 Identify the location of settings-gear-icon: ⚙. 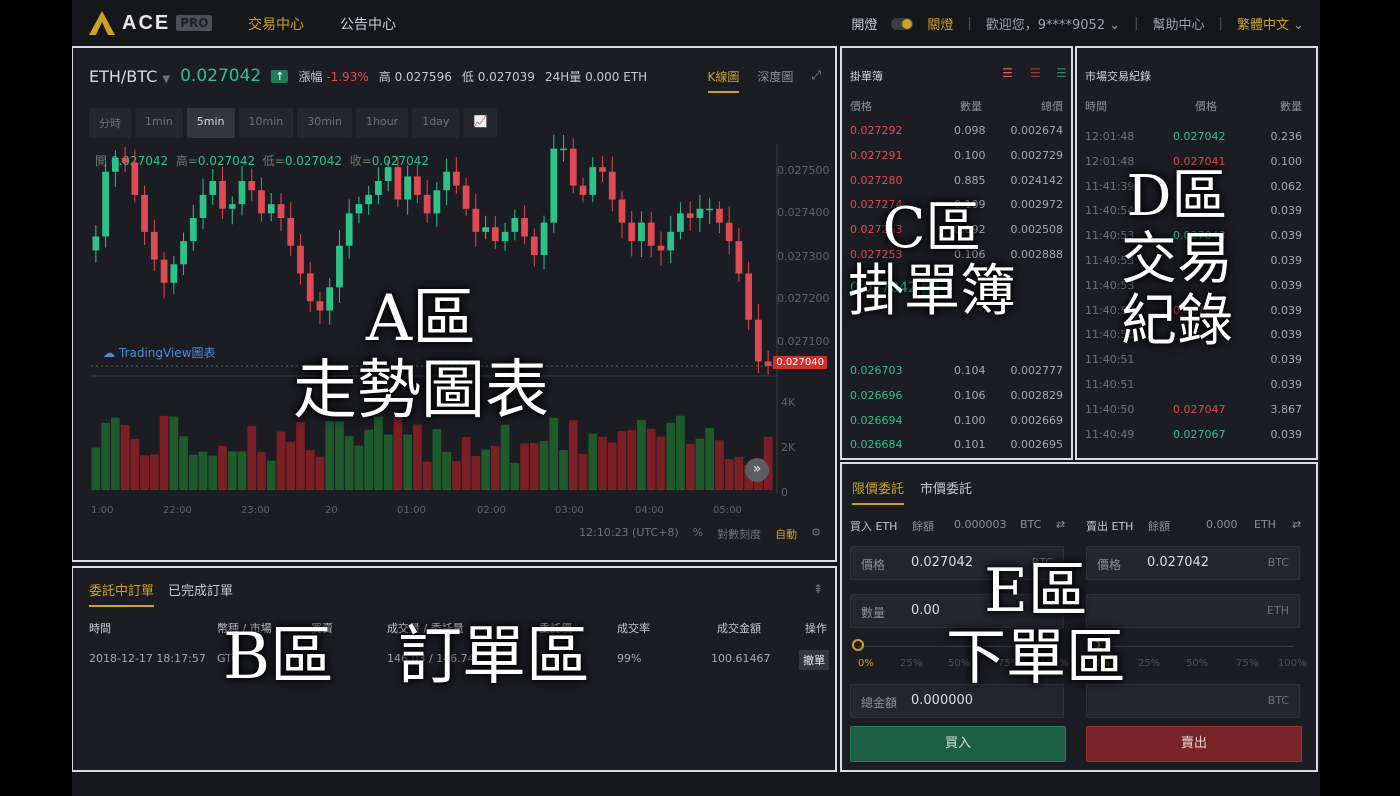
(816, 534).